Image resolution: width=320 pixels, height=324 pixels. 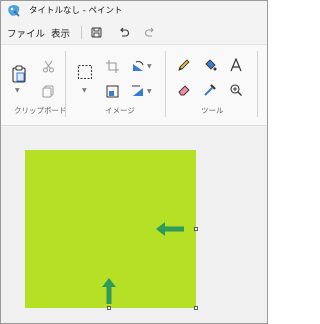 What do you see at coordinates (170, 229) in the screenshot?
I see `left-arrow-icon` at bounding box center [170, 229].